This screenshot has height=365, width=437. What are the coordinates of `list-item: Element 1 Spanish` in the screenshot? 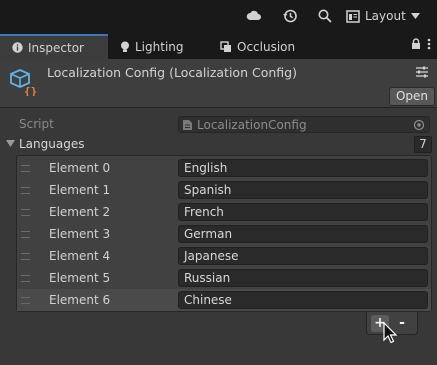 It's located at (224, 190).